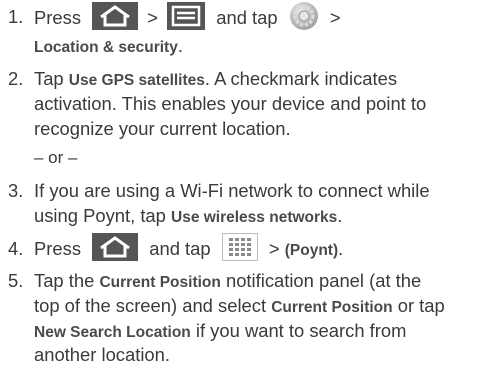 This screenshot has height=368, width=483. What do you see at coordinates (16, 248) in the screenshot?
I see `step-number: 4.` at bounding box center [16, 248].